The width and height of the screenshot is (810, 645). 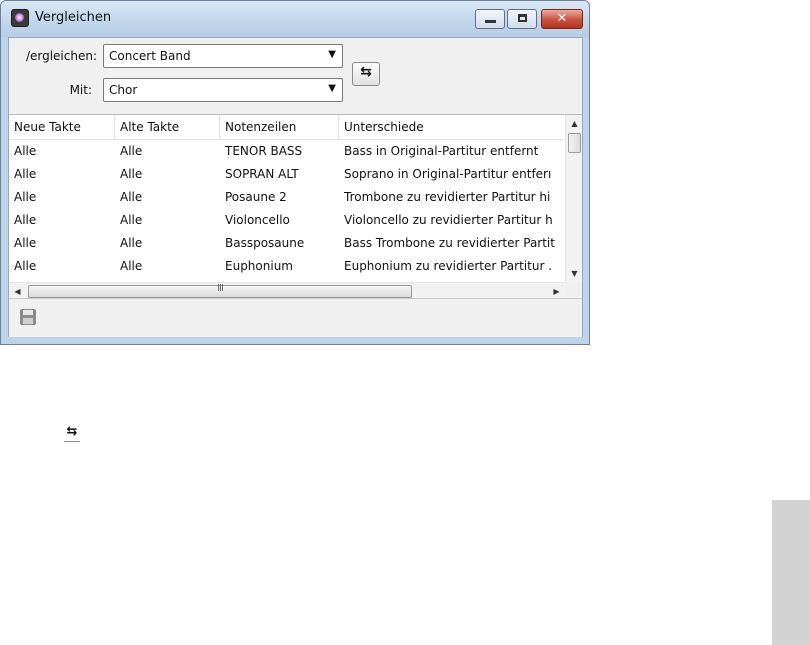 I want to click on scroll-up-icon: ▲, so click(x=574, y=123).